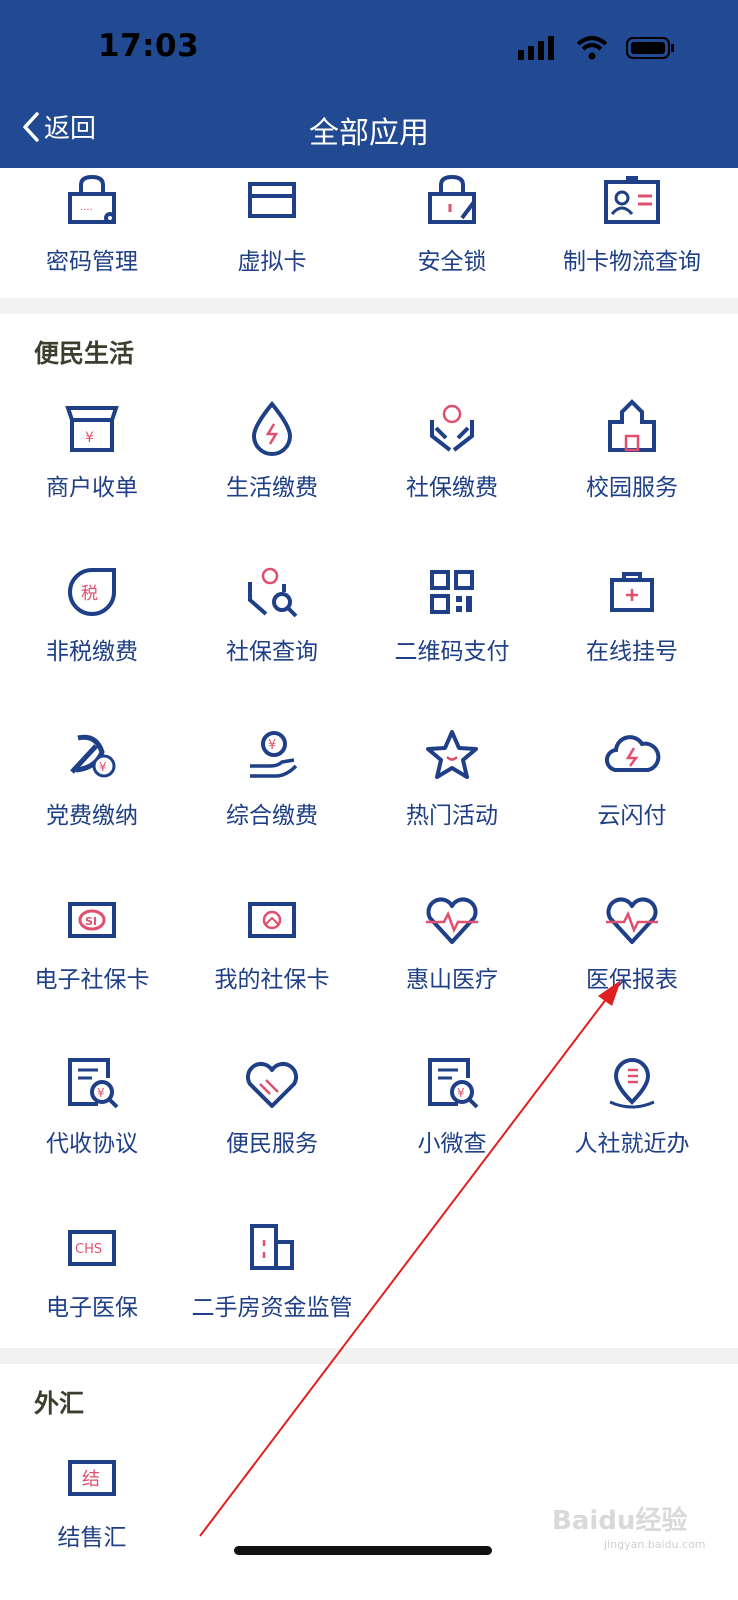  I want to click on section-title: 便民生活, so click(84, 353).